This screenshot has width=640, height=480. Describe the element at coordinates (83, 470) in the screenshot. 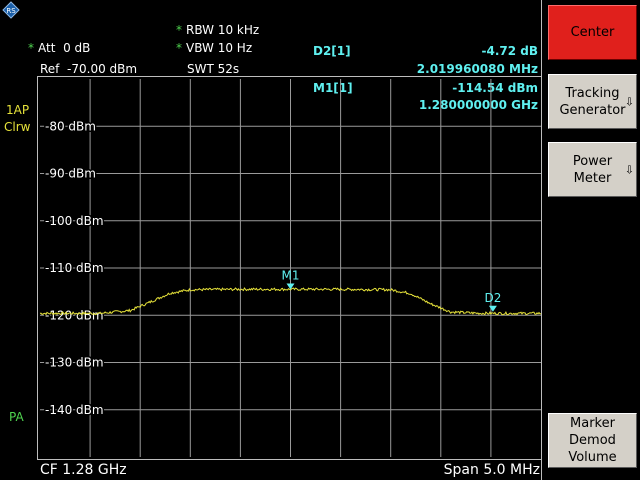

I see `center-frequency: CF 1.28 GHz` at that location.